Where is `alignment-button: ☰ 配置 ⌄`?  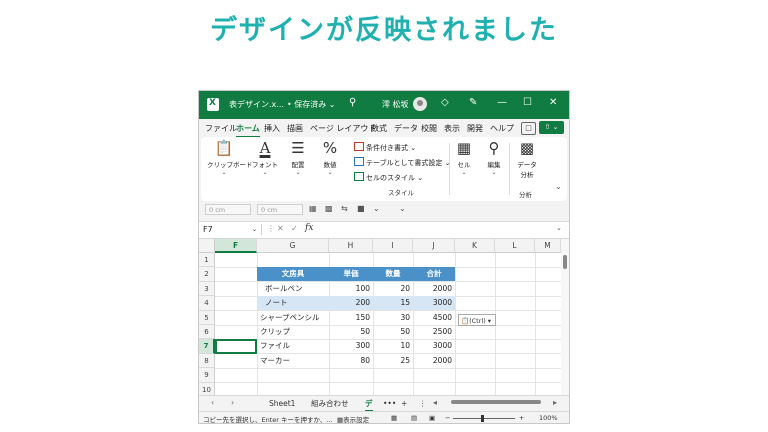
alignment-button: ☰ 配置 ⌄ is located at coordinates (298, 157).